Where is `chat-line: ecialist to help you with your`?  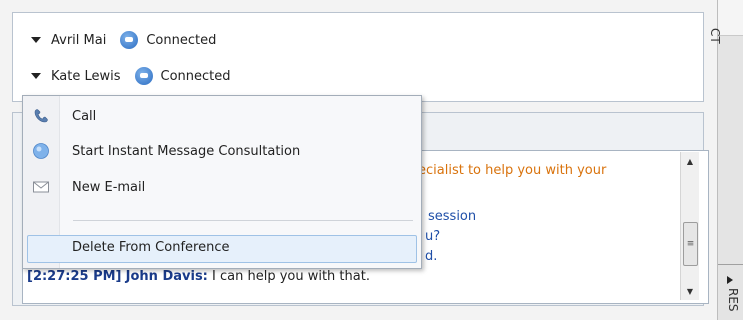
chat-line: ecialist to help you with your is located at coordinates (512, 170).